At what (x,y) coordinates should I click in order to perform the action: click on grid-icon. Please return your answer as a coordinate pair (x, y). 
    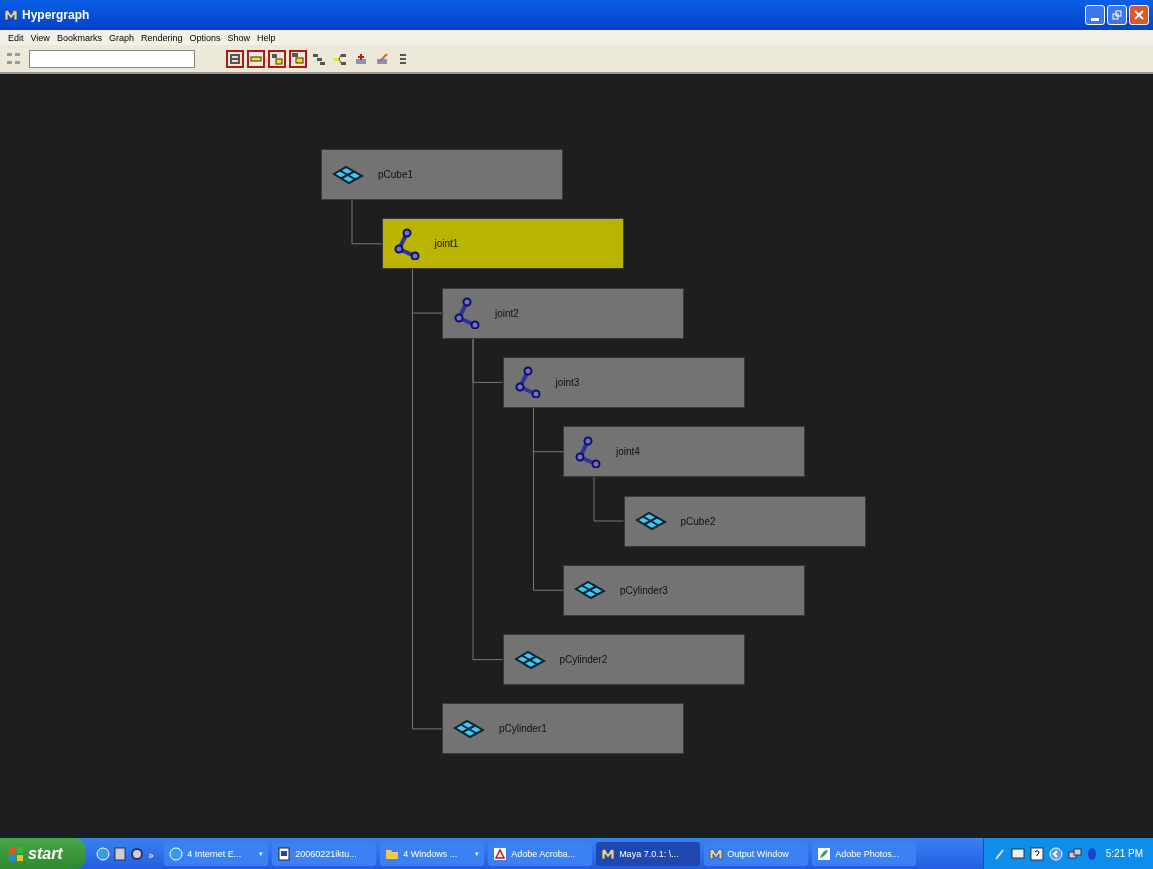
    Looking at the image, I should click on (235, 58).